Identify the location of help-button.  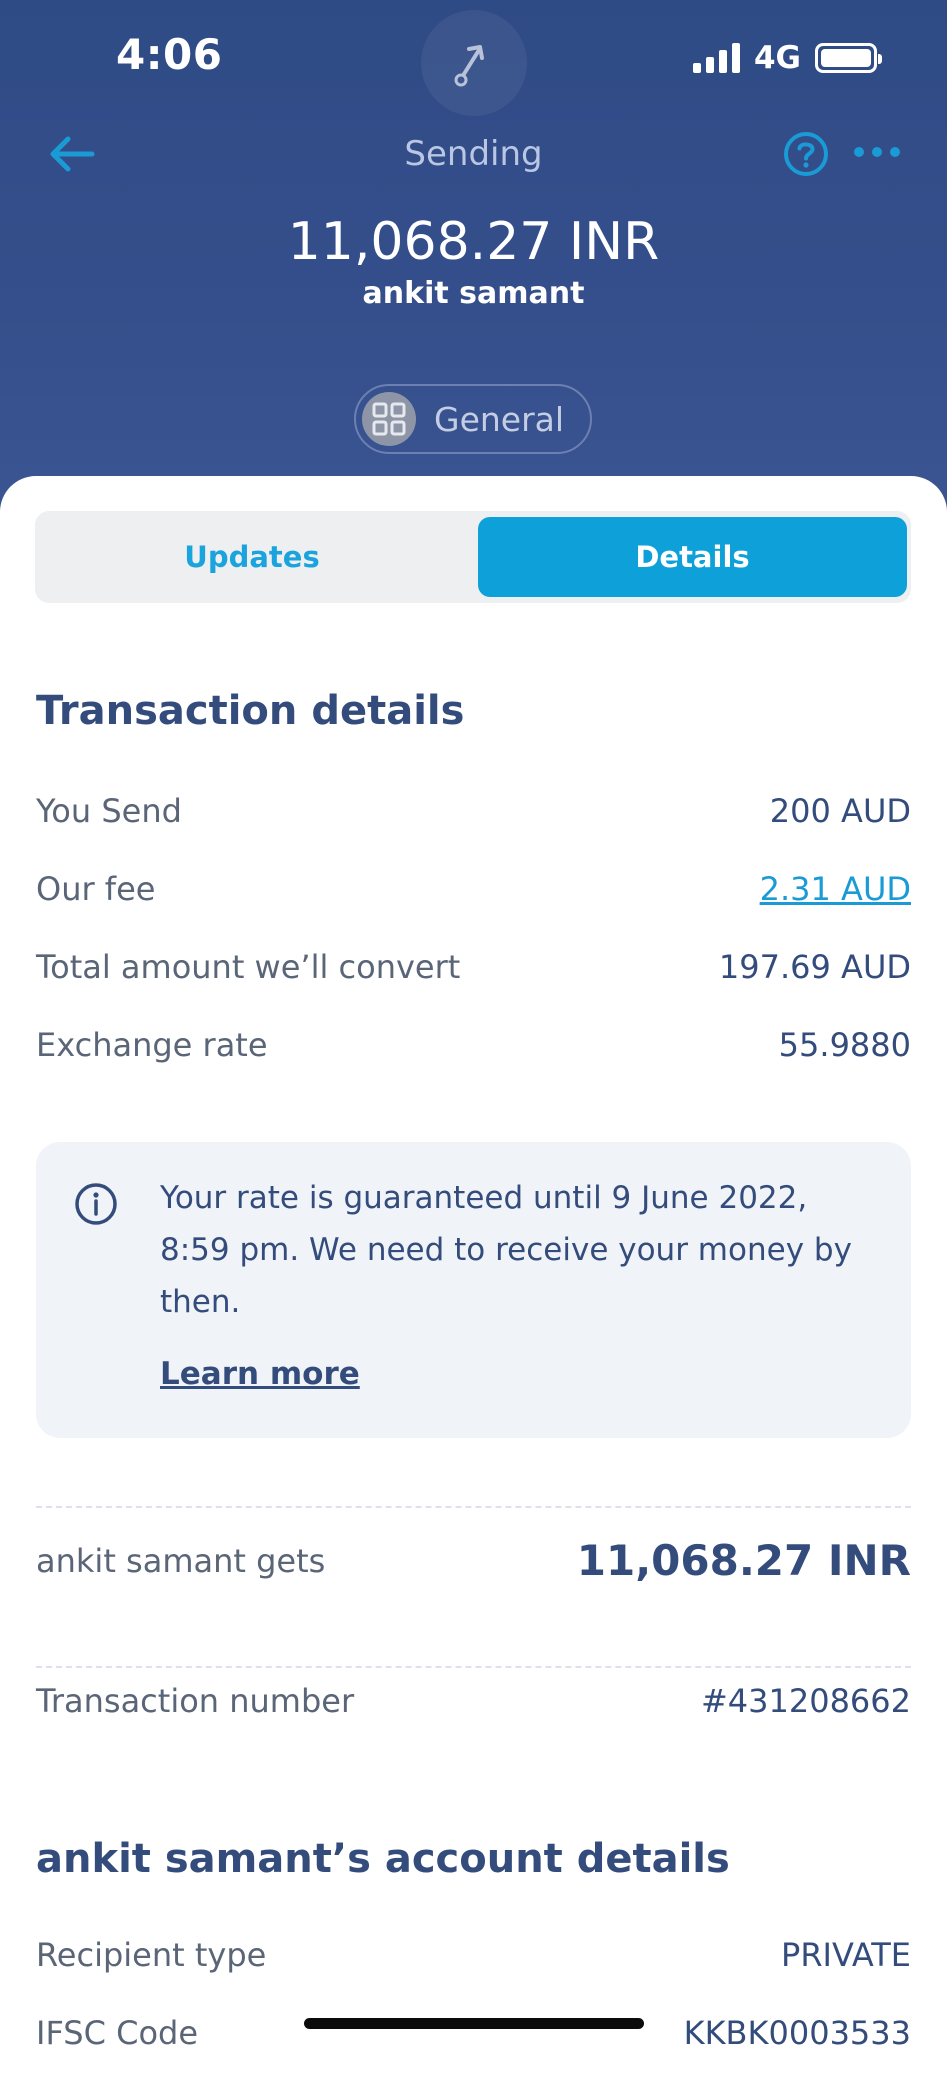
(806, 154).